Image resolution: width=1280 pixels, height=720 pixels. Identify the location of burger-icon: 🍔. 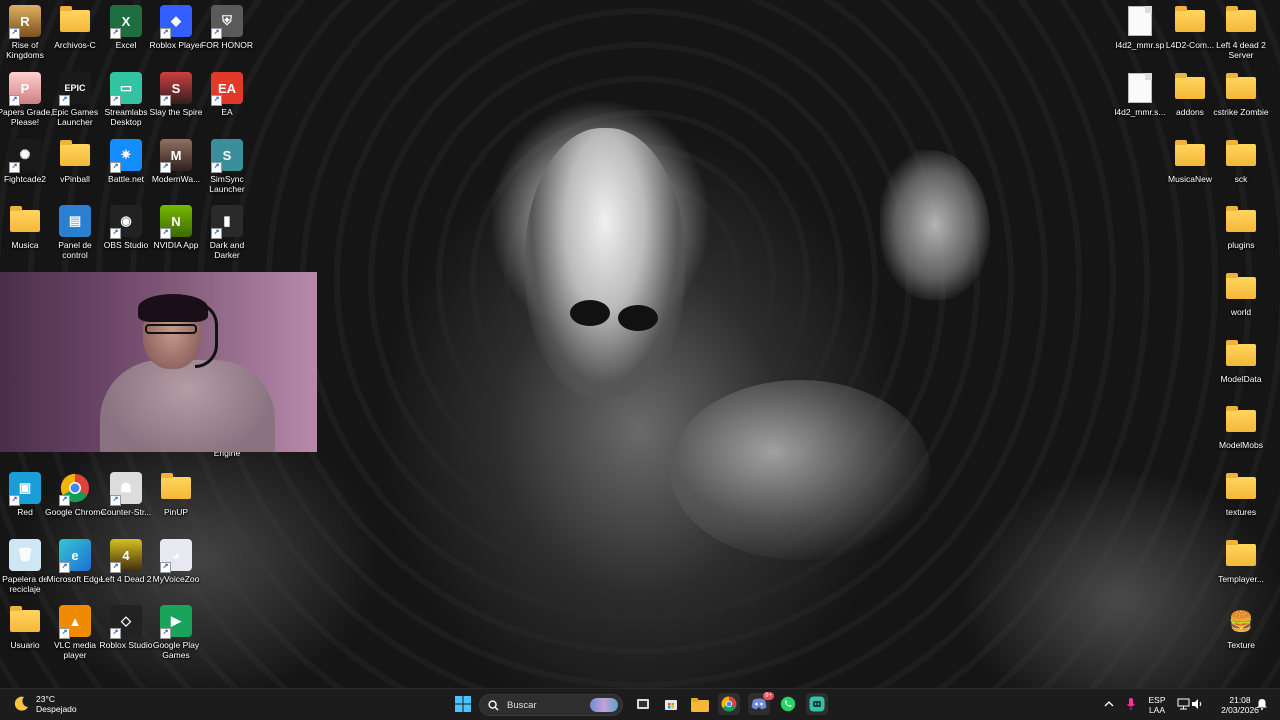
(1241, 621).